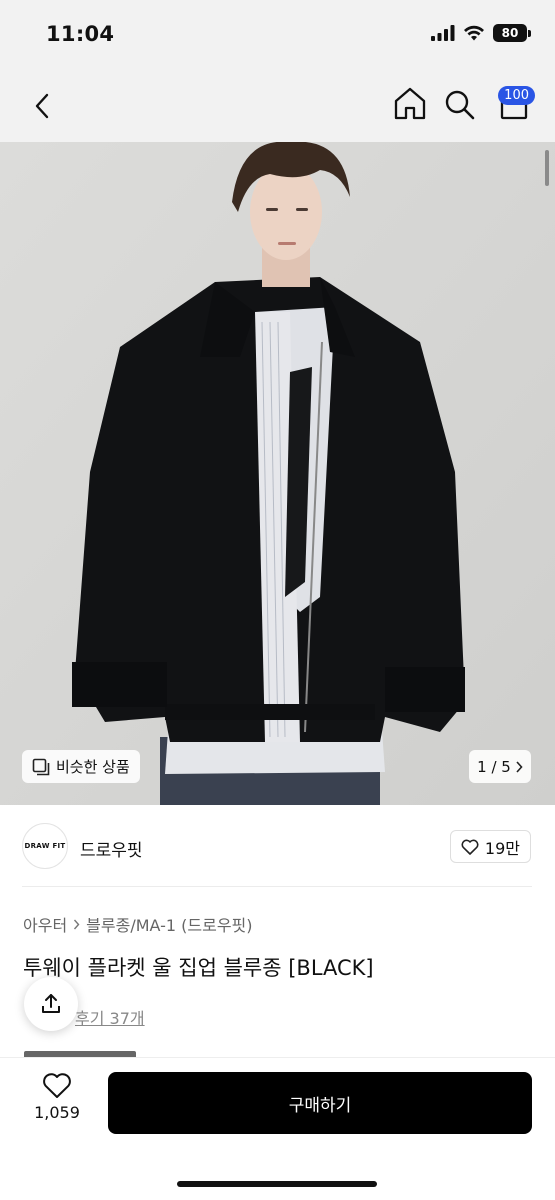  I want to click on wifi-icon, so click(474, 33).